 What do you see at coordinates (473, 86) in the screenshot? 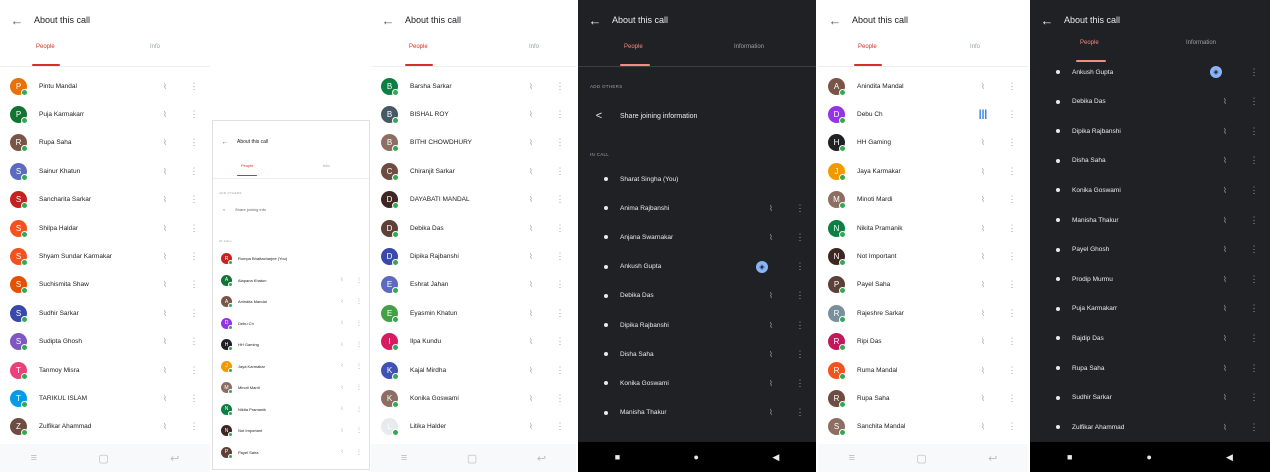
I see `participant-row: B Barsha Sarkar ⌇ ⋮` at bounding box center [473, 86].